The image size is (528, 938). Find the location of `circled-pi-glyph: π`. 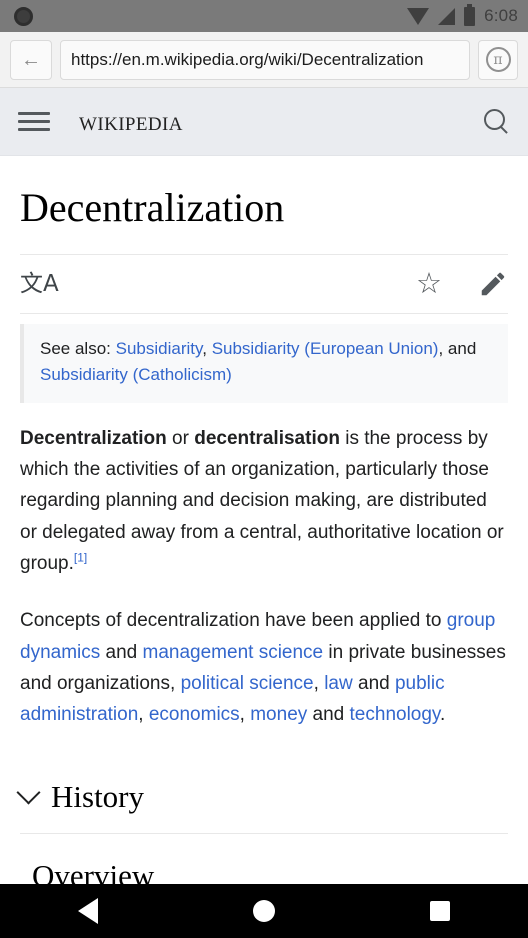

circled-pi-glyph: π is located at coordinates (498, 59).